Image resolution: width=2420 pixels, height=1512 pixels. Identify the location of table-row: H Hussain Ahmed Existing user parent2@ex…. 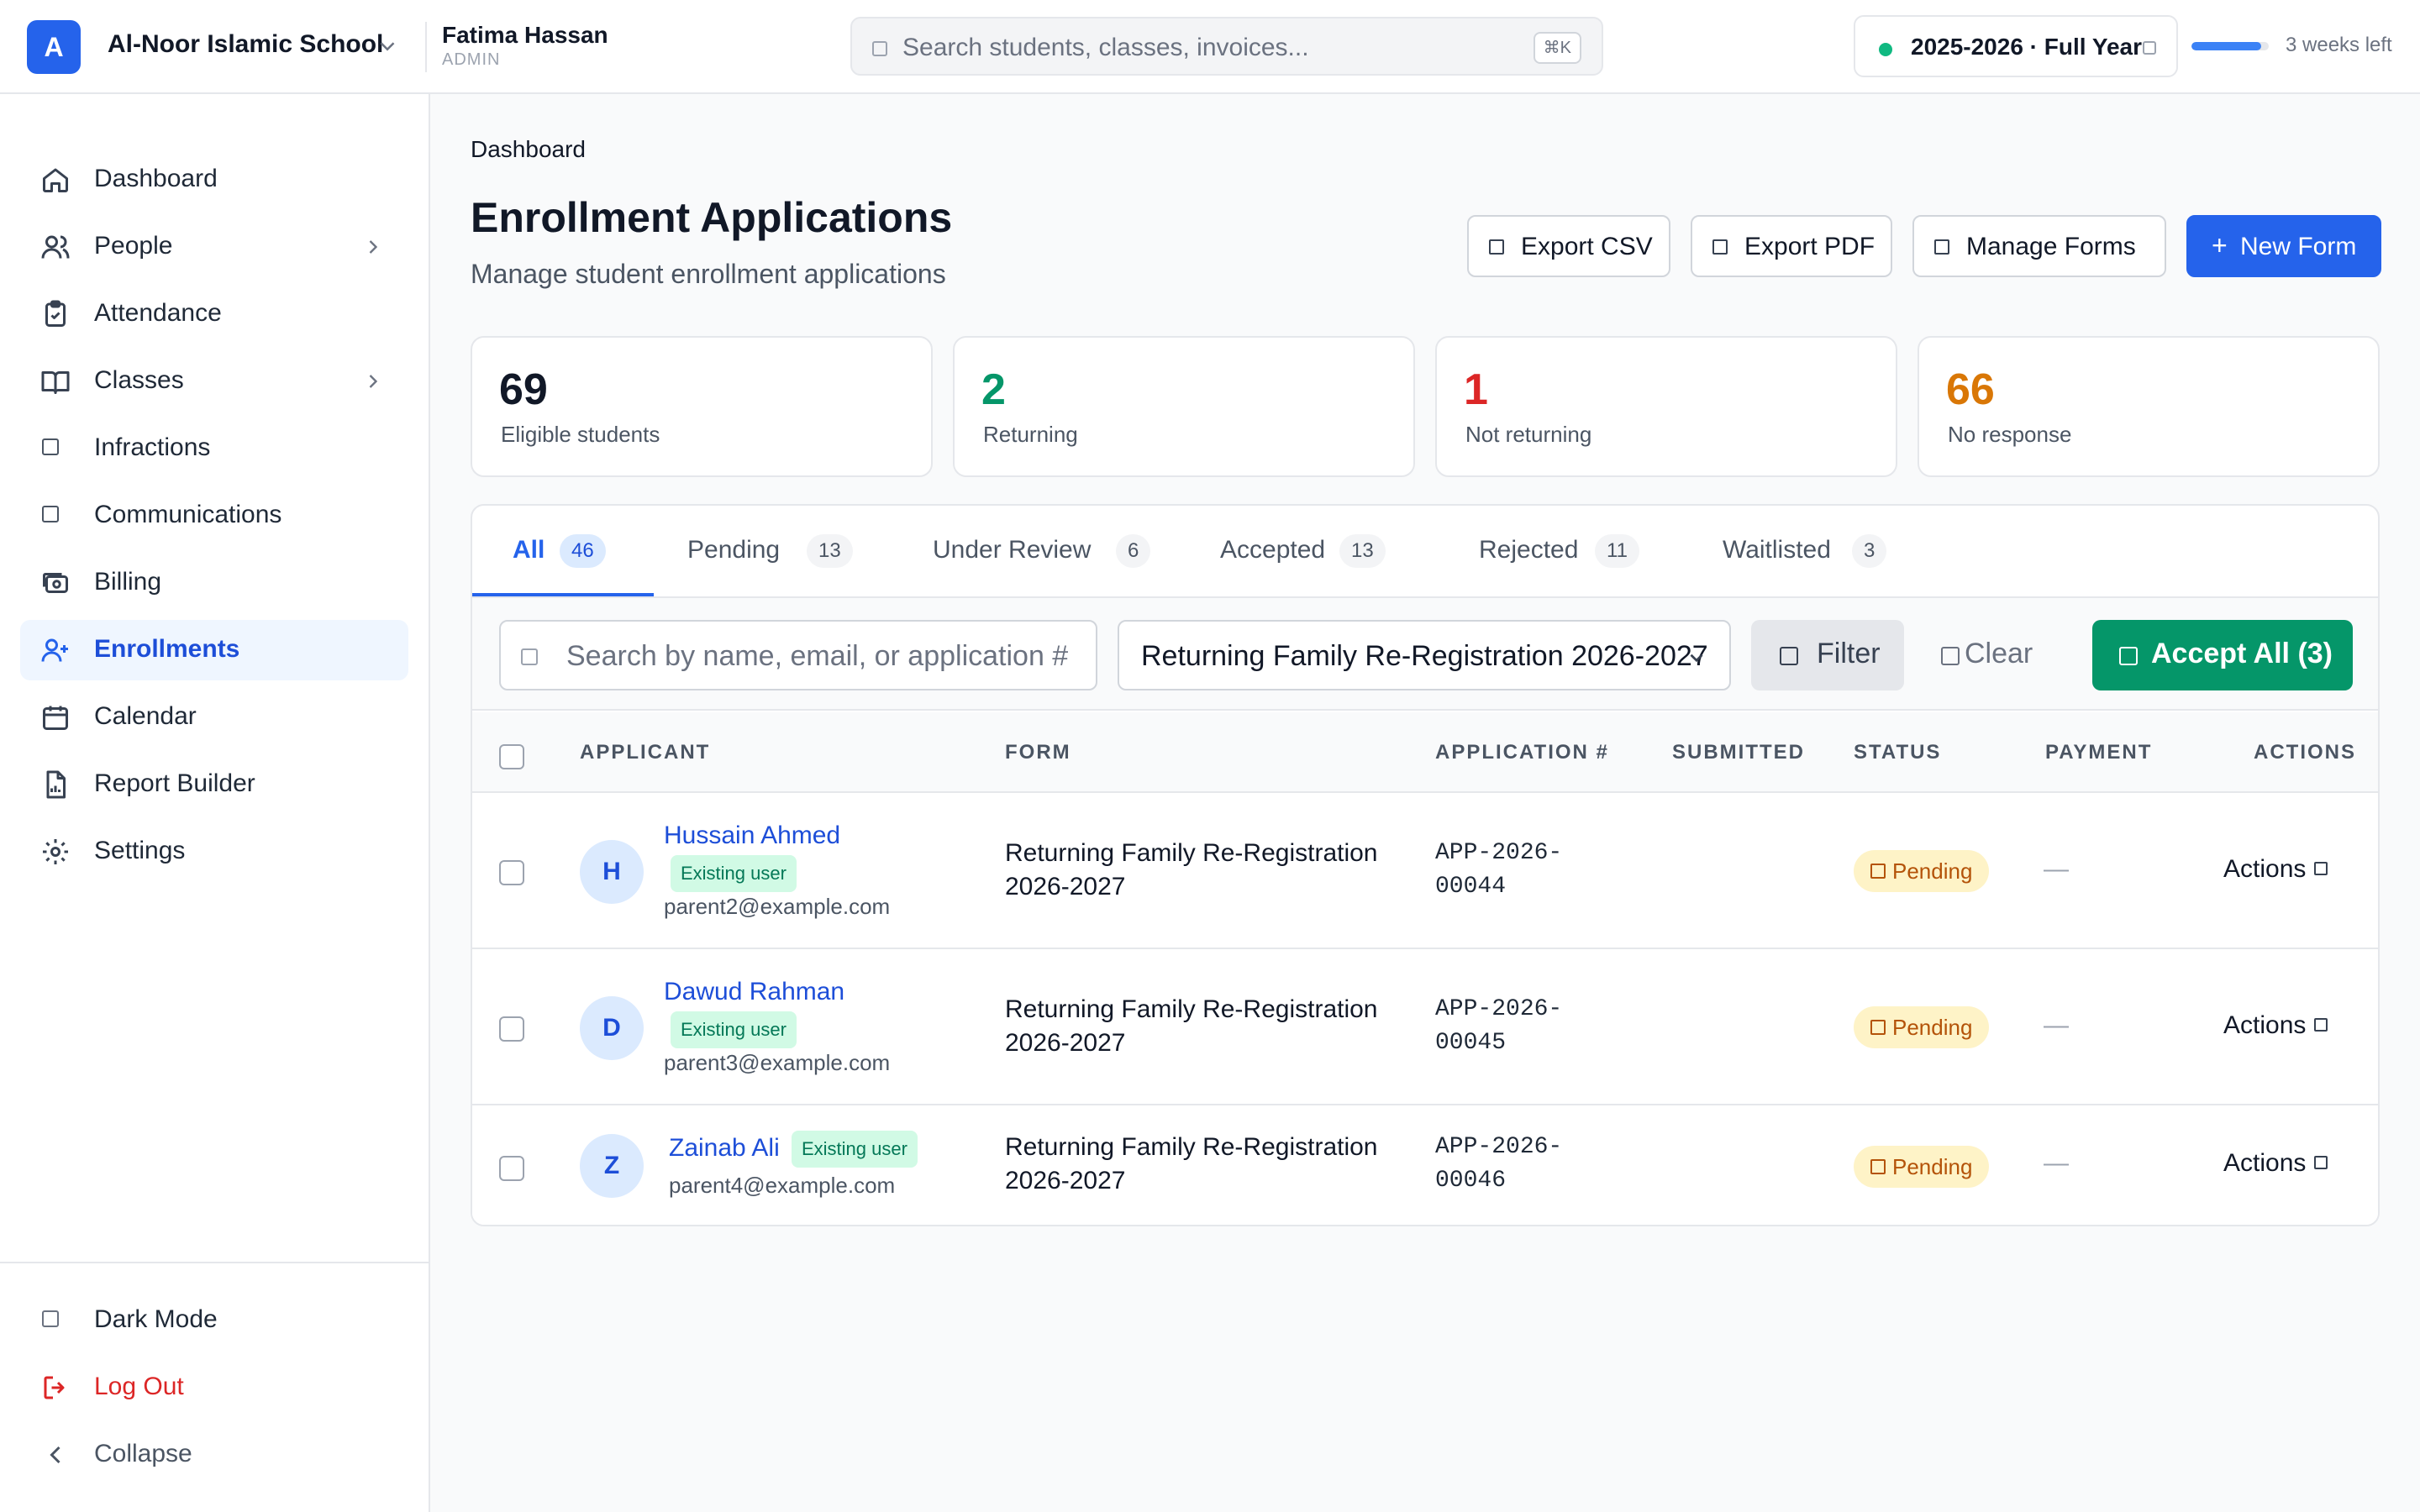
(1425, 871).